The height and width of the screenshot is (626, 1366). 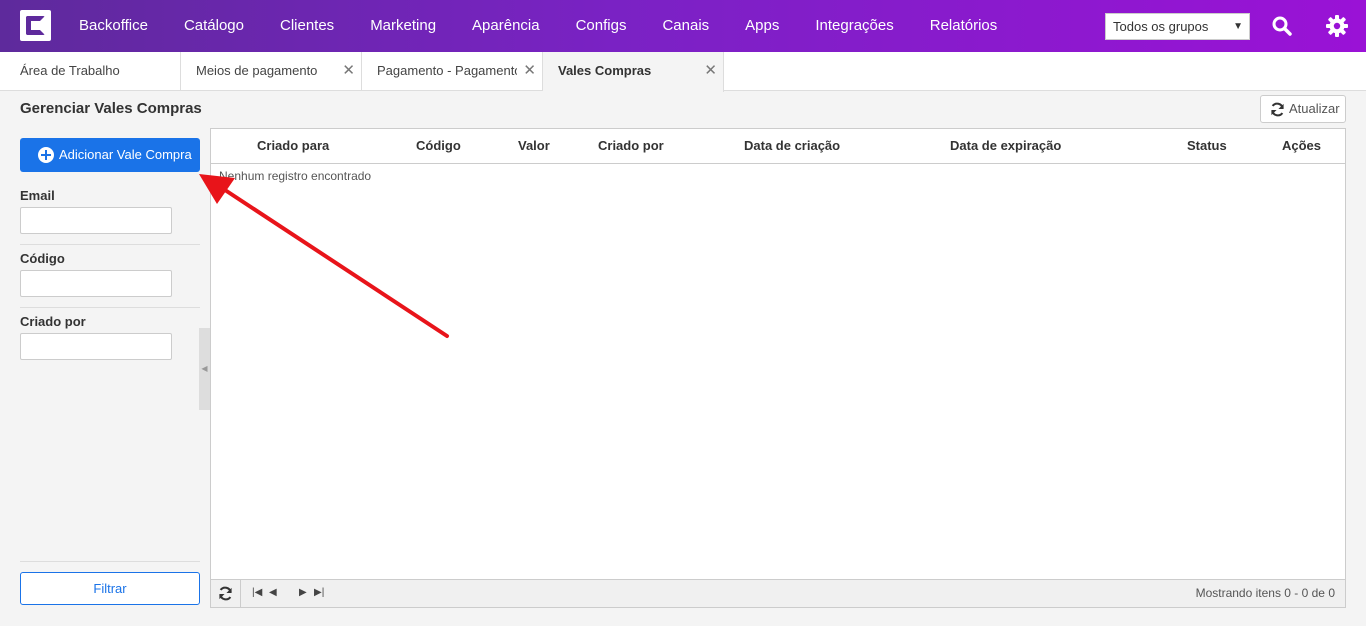 I want to click on nav-integracoes: Integrações, so click(x=854, y=26).